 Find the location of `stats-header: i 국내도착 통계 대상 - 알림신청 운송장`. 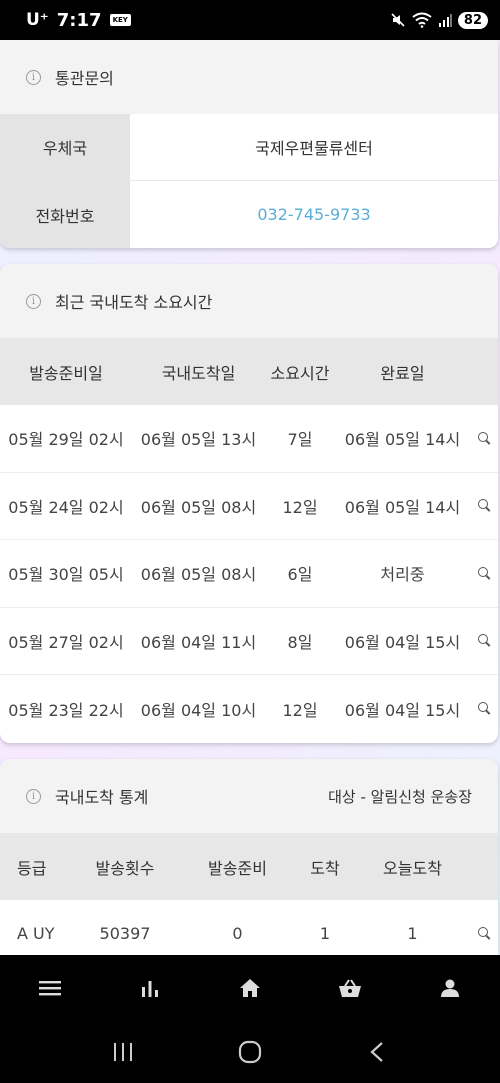

stats-header: i 국내도착 통계 대상 - 알림신청 운송장 is located at coordinates (249, 796).